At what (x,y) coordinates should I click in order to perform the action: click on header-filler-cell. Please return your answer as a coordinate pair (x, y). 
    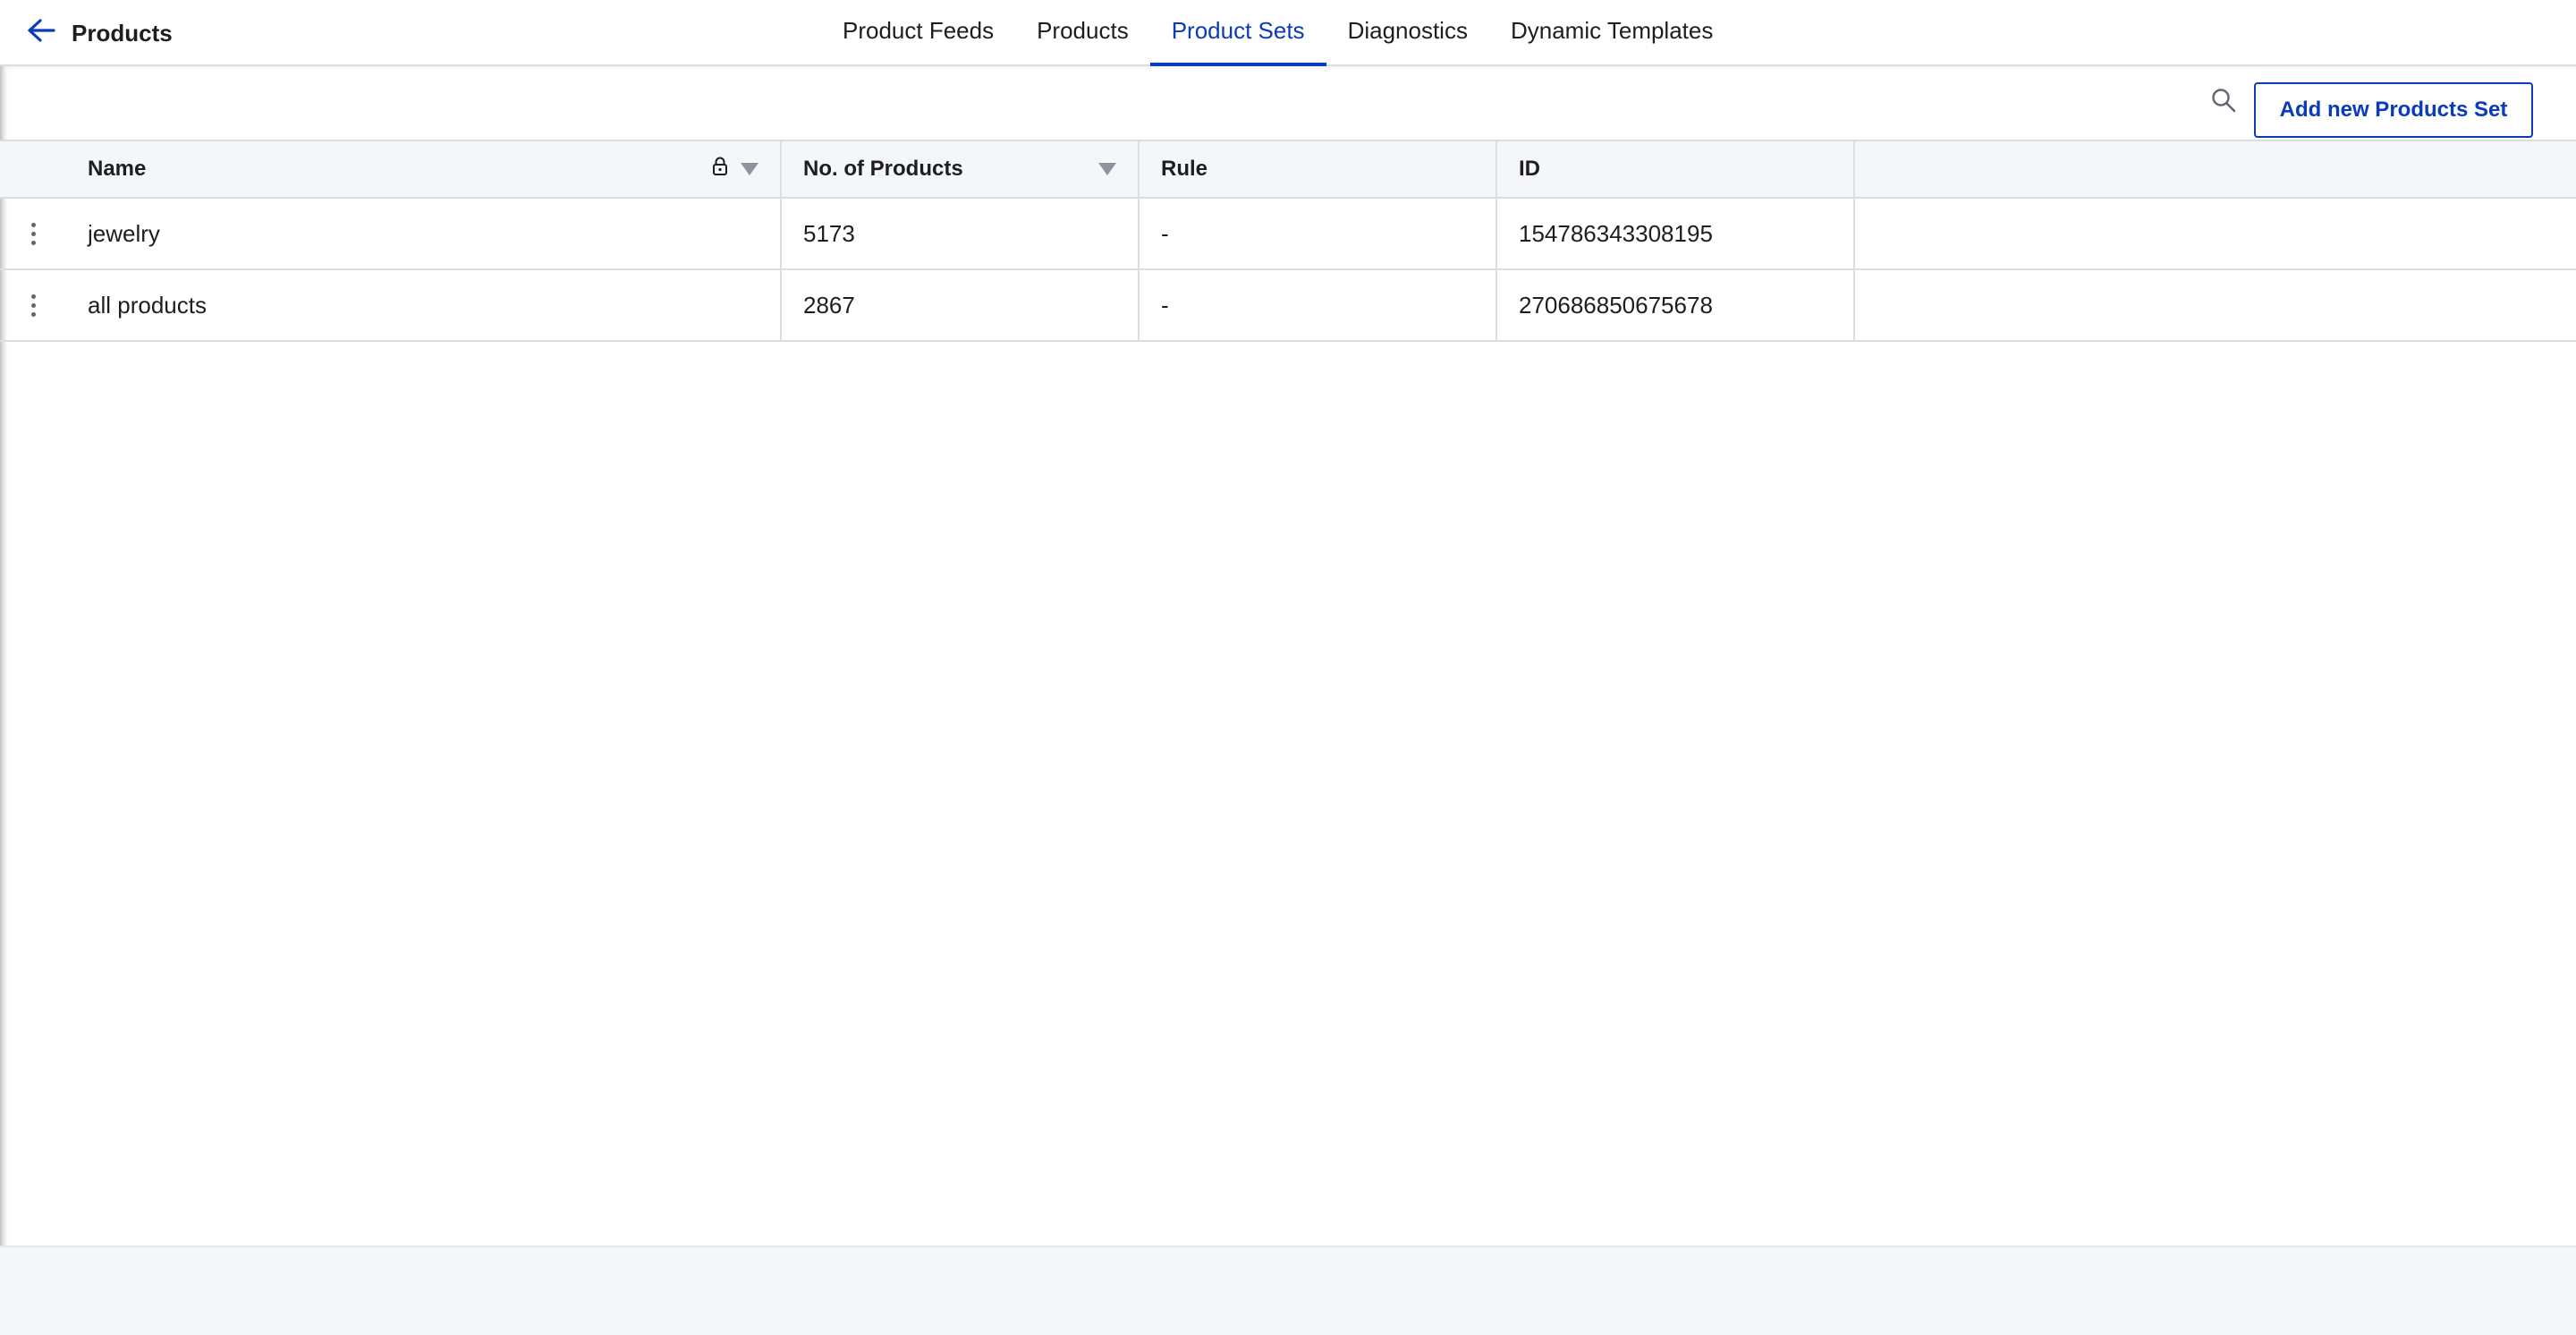
    Looking at the image, I should click on (2215, 169).